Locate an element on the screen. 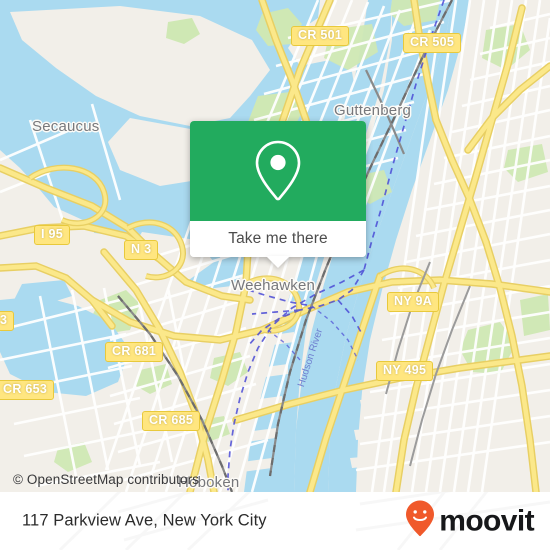  route-shield-cr-653: CR 653 is located at coordinates (27, 390).